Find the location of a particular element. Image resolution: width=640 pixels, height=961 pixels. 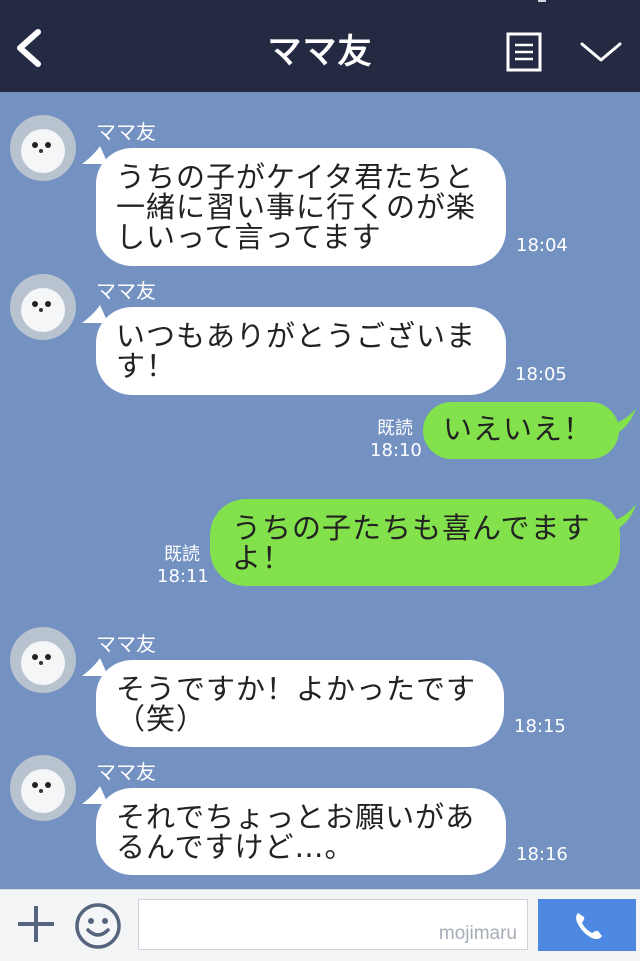

chat-title: ママ友 is located at coordinates (320, 52).